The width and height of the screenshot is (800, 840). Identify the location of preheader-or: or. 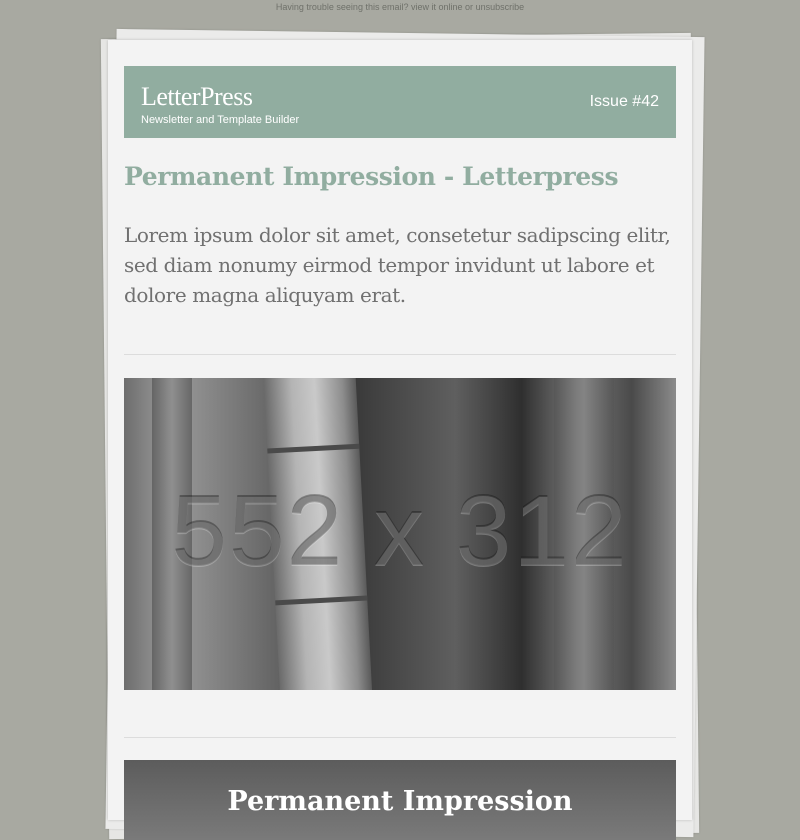
(469, 7).